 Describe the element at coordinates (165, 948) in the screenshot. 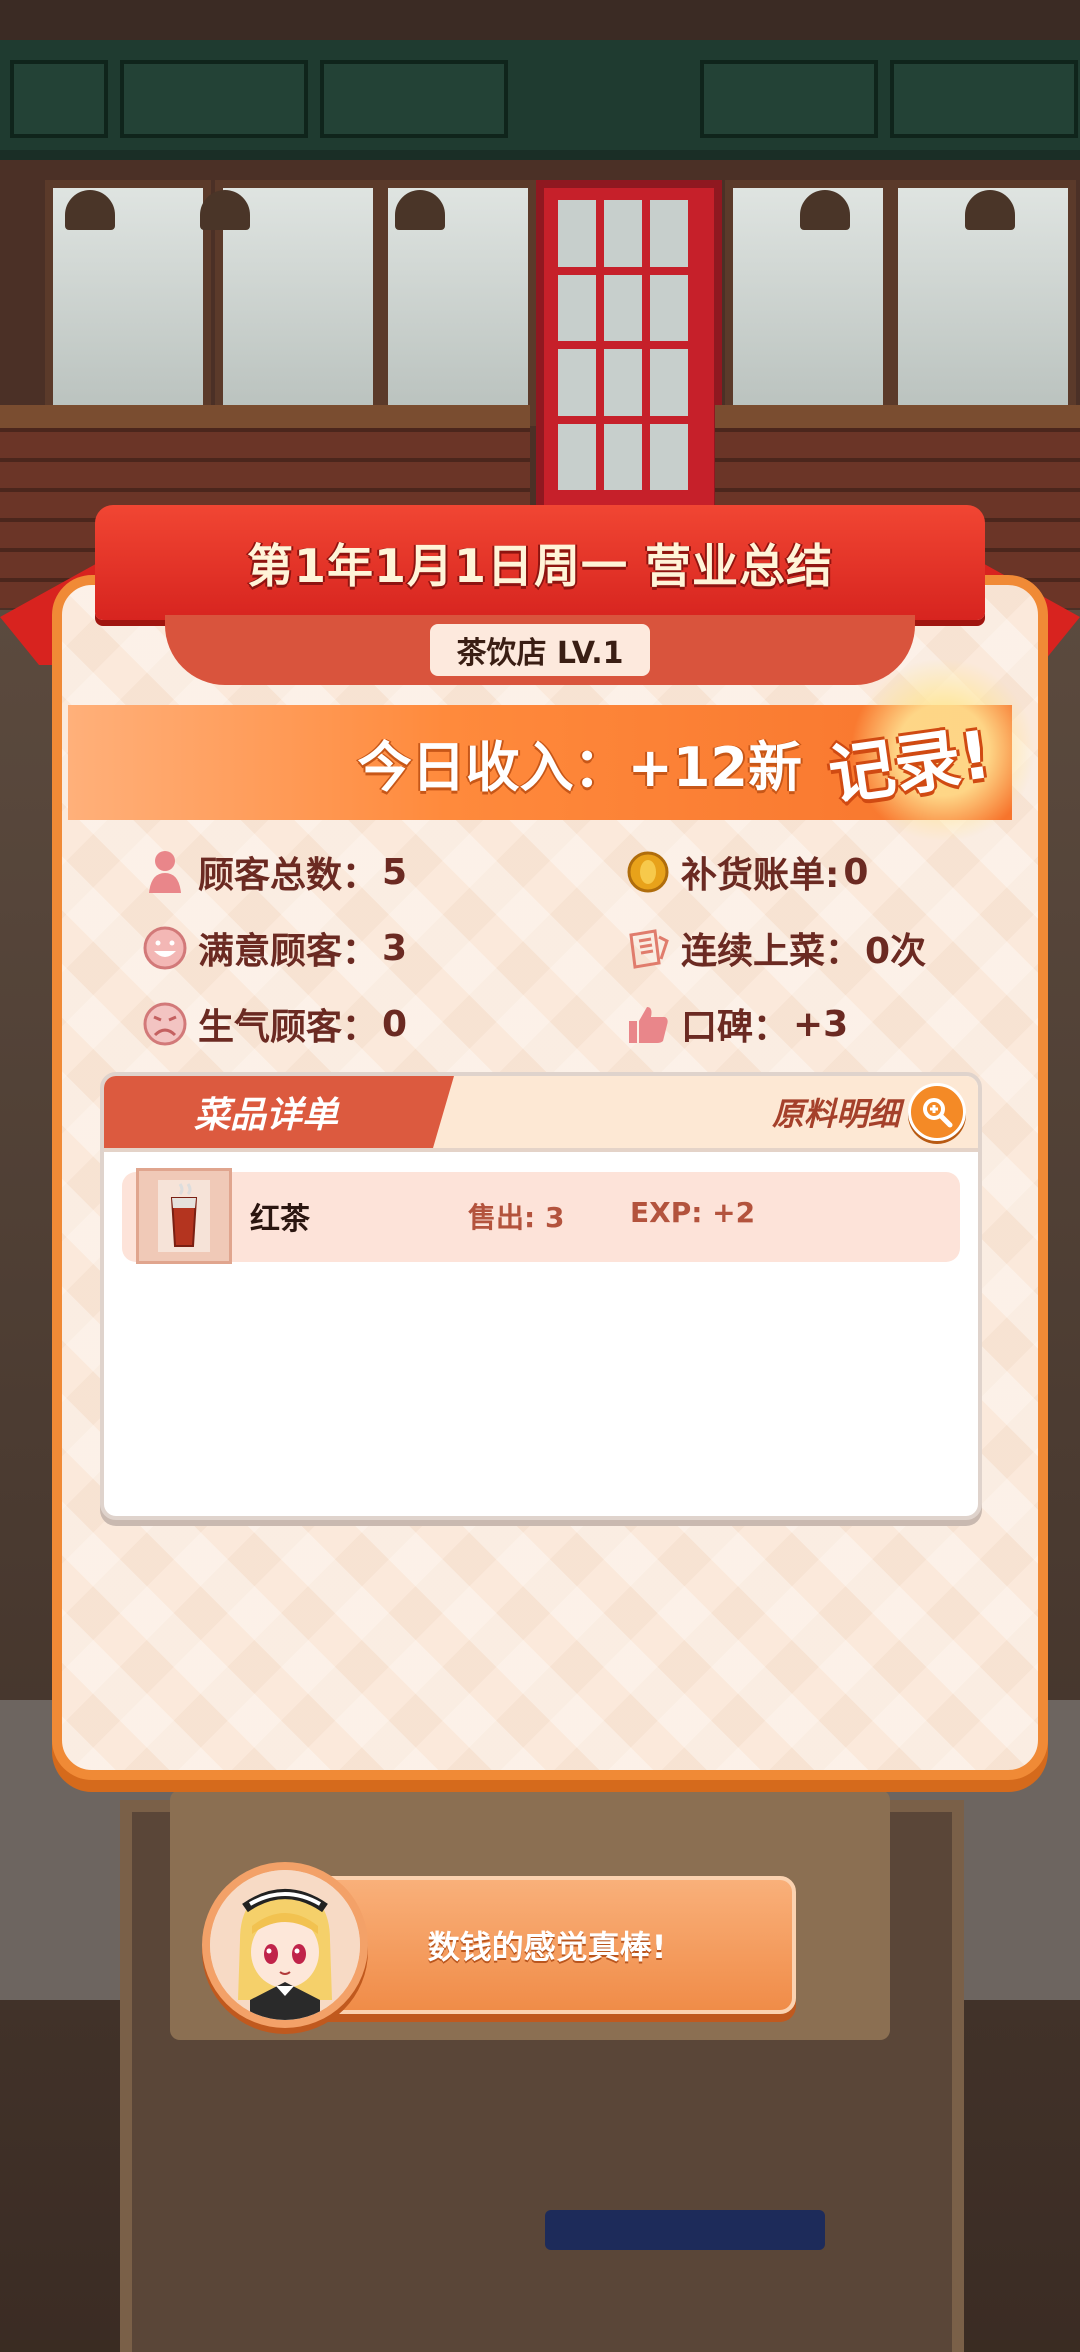

I see `smile-icon` at that location.